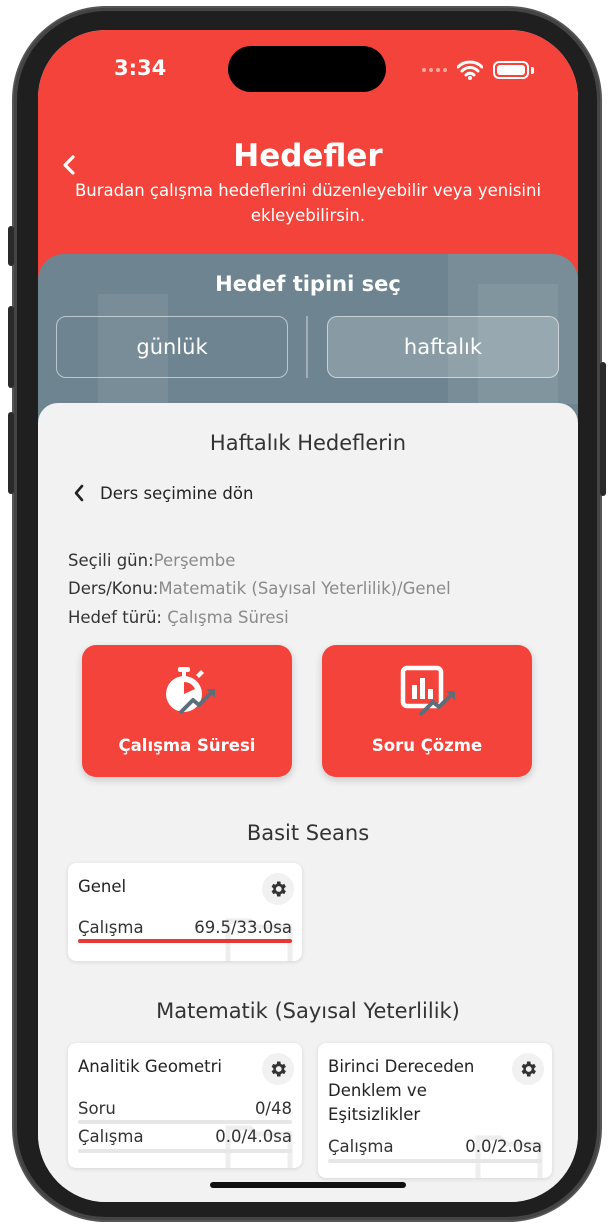 This screenshot has height=1227, width=614. What do you see at coordinates (190, 691) in the screenshot?
I see `stopwatch-icon` at bounding box center [190, 691].